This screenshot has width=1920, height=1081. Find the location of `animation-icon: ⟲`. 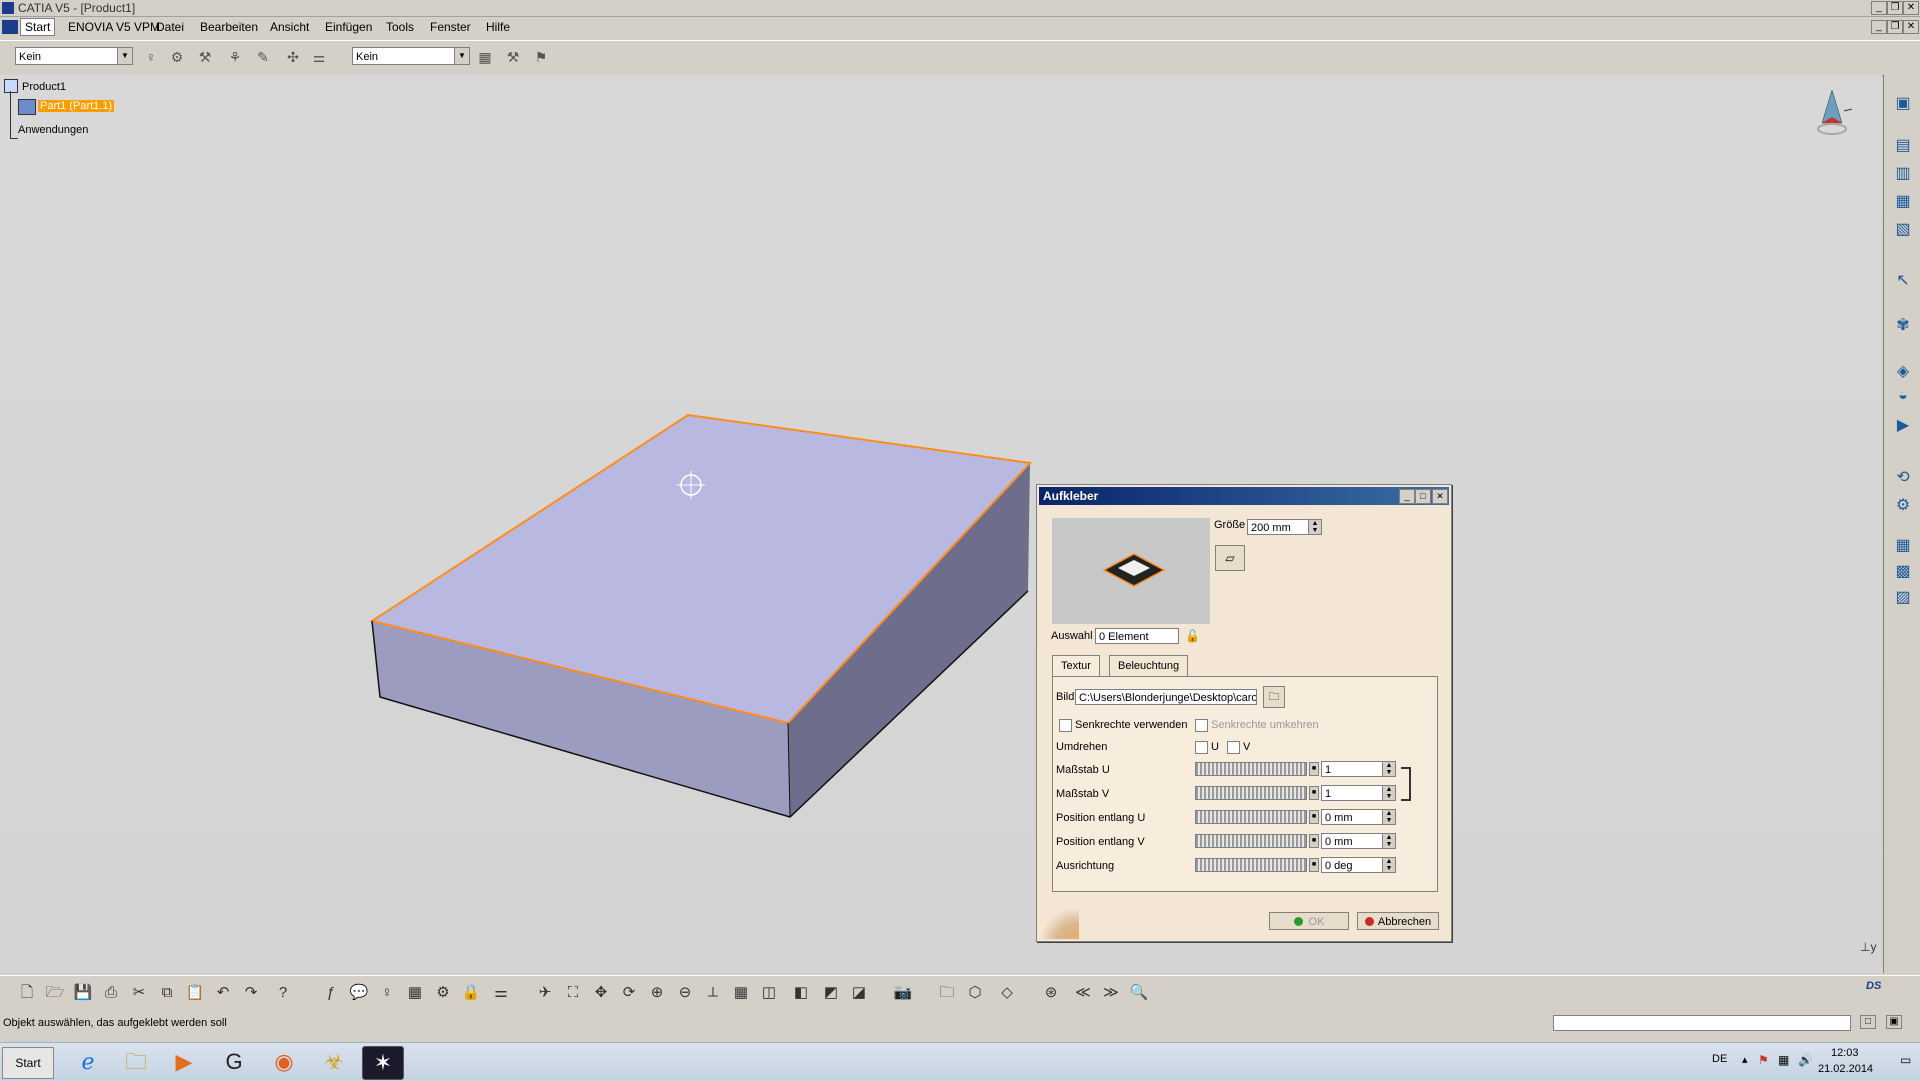

animation-icon: ⟲ is located at coordinates (1903, 478).